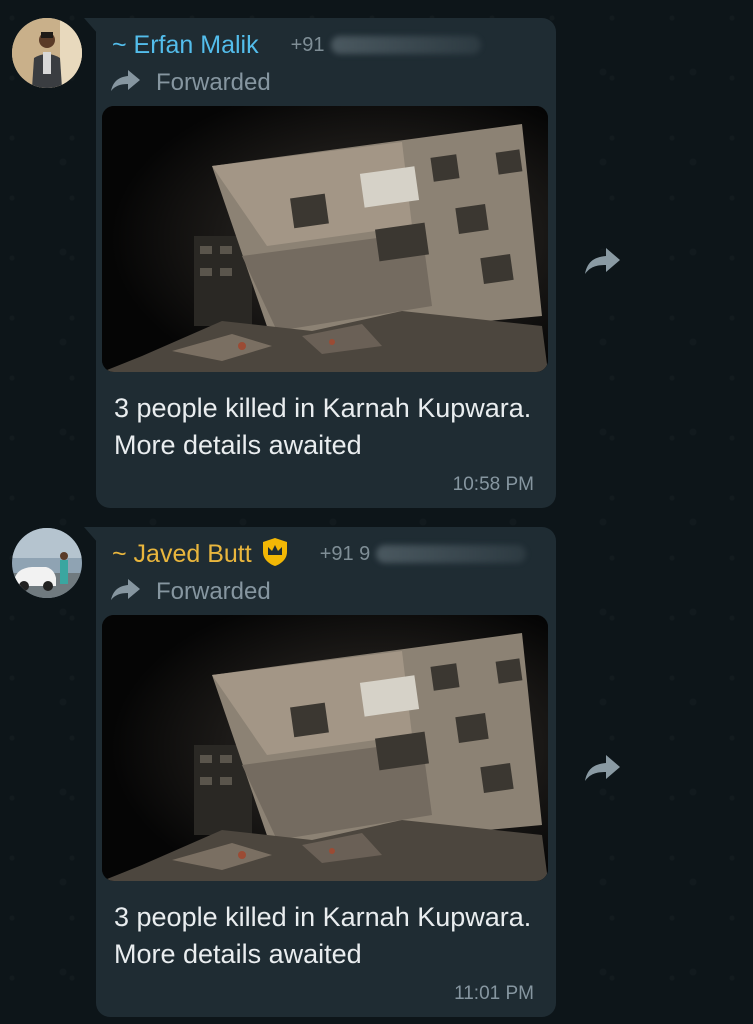  Describe the element at coordinates (275, 554) in the screenshot. I see `crown-shield-icon` at that location.